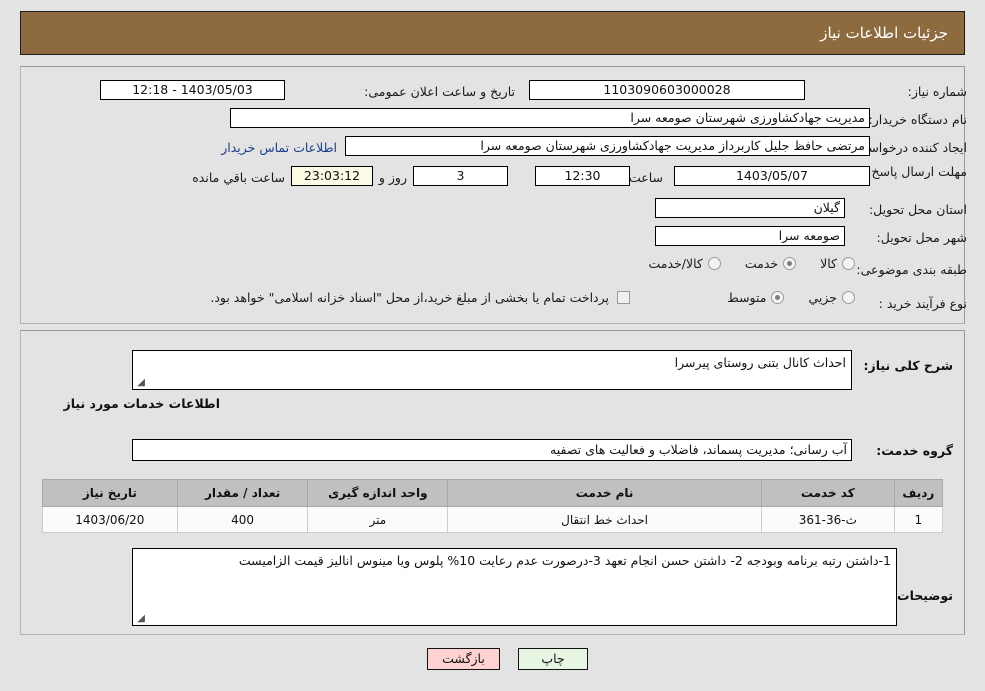 This screenshot has height=691, width=985. Describe the element at coordinates (667, 90) in the screenshot. I see `need-number-value: 1103090603000028` at that location.